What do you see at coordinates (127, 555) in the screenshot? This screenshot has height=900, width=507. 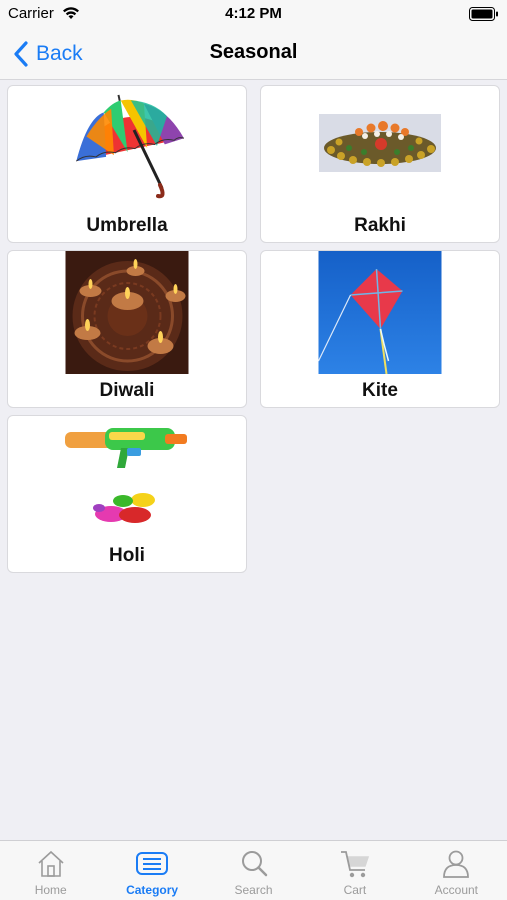 I see `category-label: Holi` at bounding box center [127, 555].